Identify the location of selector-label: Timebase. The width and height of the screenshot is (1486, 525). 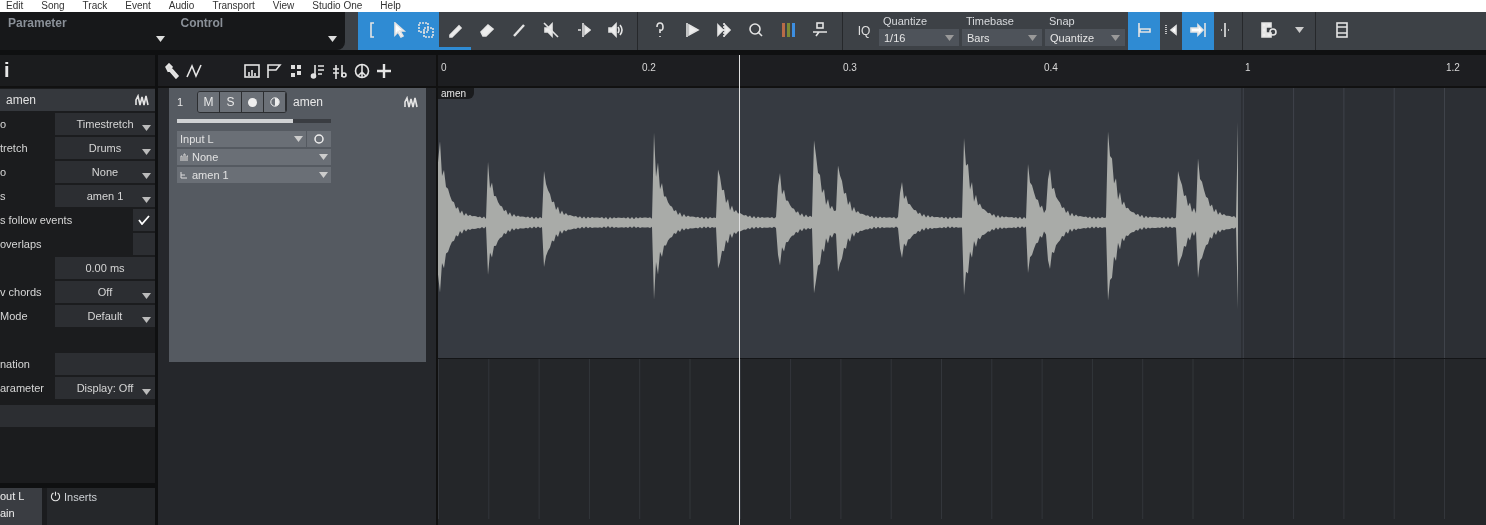
(990, 21).